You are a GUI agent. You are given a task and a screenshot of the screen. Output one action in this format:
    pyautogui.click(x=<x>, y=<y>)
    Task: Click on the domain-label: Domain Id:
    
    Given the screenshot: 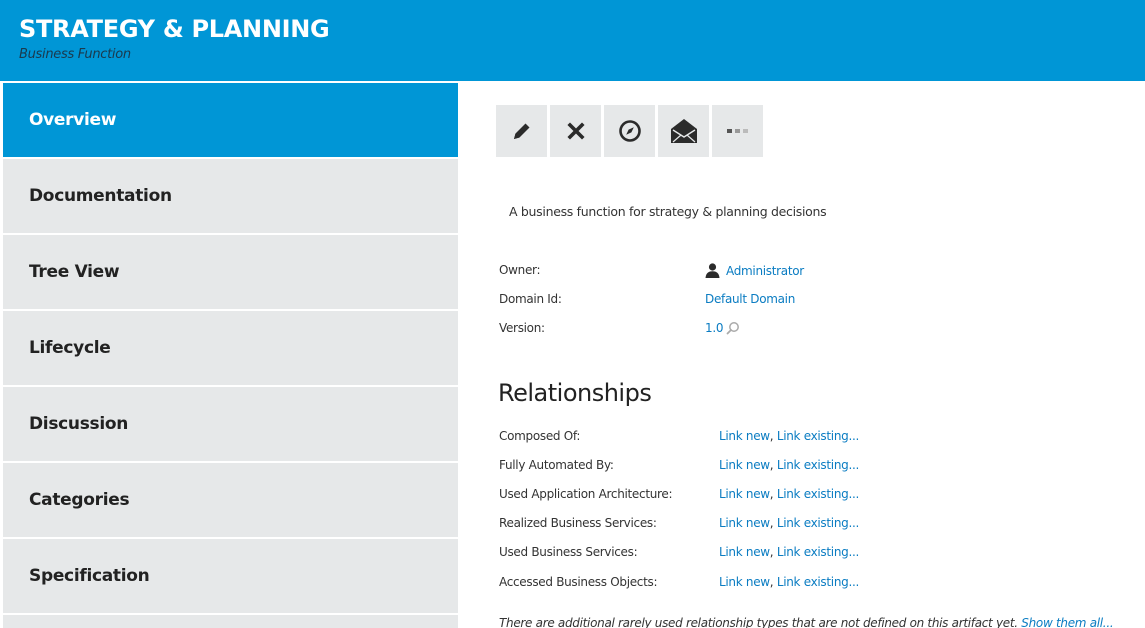 What is the action you would take?
    pyautogui.click(x=530, y=299)
    